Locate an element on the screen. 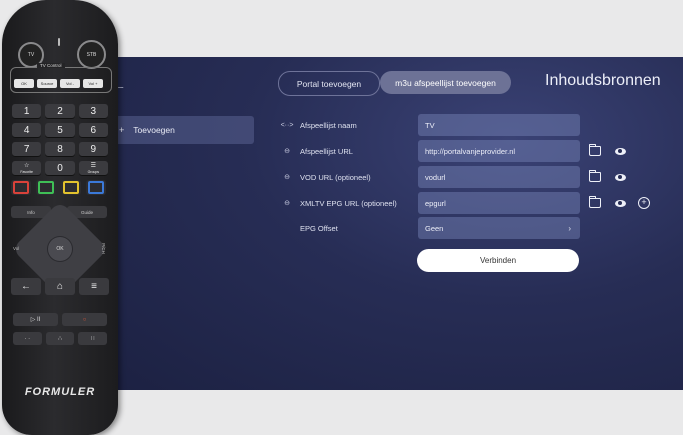  offset-icon is located at coordinates (287, 228).